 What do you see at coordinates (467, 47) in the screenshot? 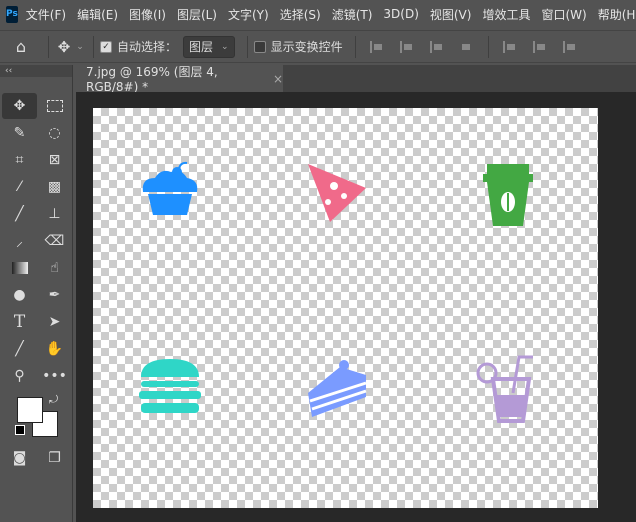
I see `distribute-vertical-icon` at bounding box center [467, 47].